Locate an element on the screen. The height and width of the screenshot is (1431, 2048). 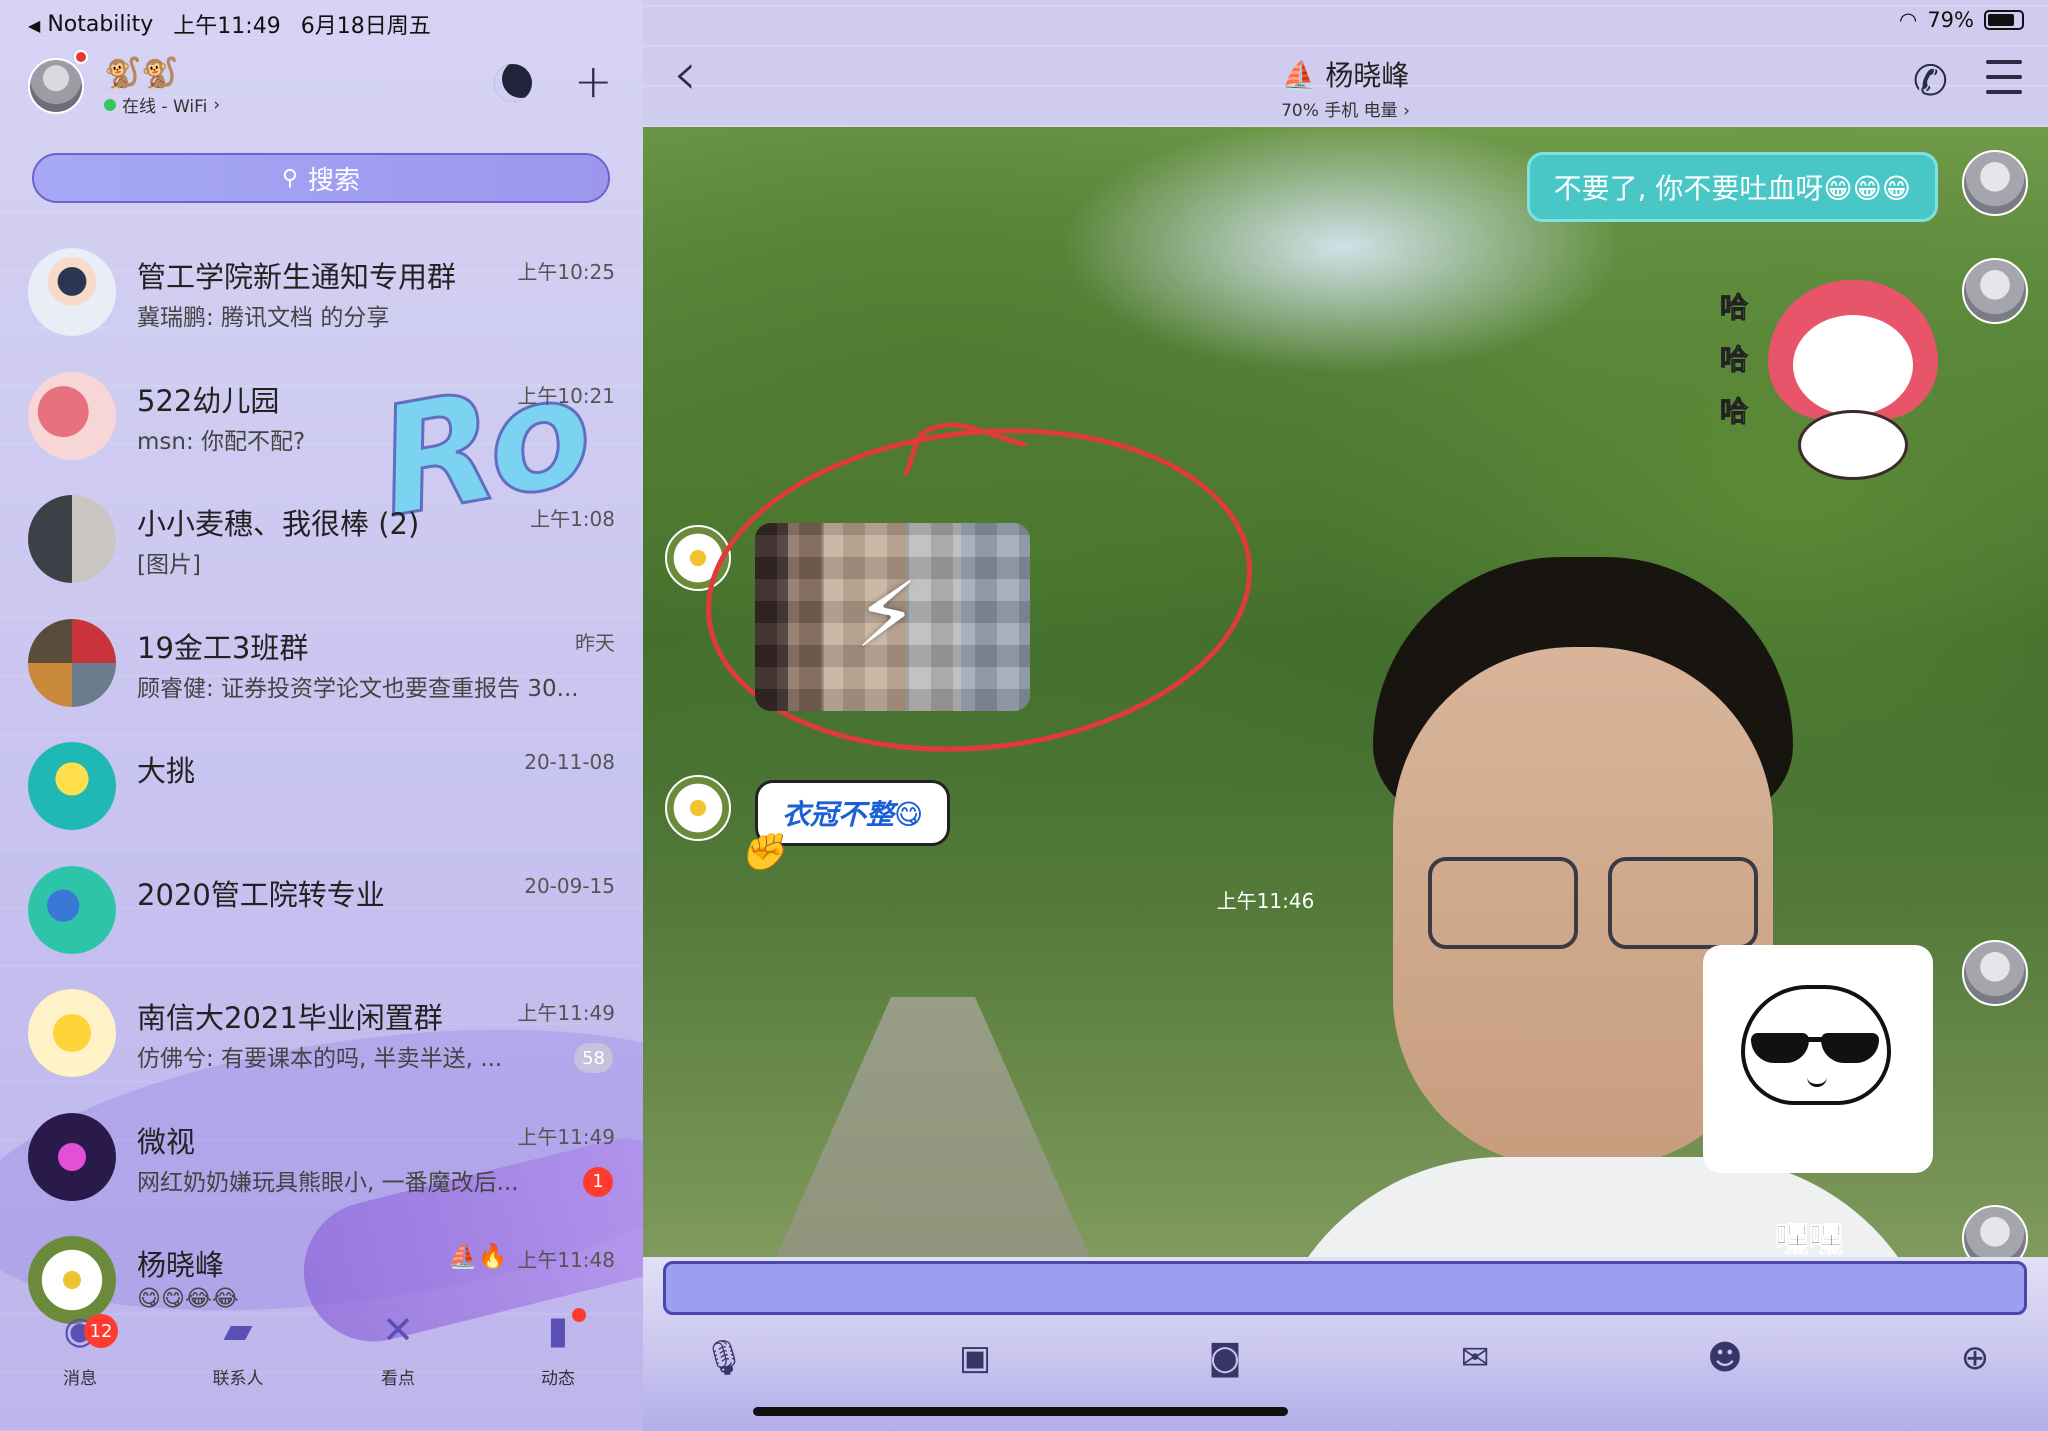
list-item: 大挑 20-11-08 is located at coordinates (321, 786).